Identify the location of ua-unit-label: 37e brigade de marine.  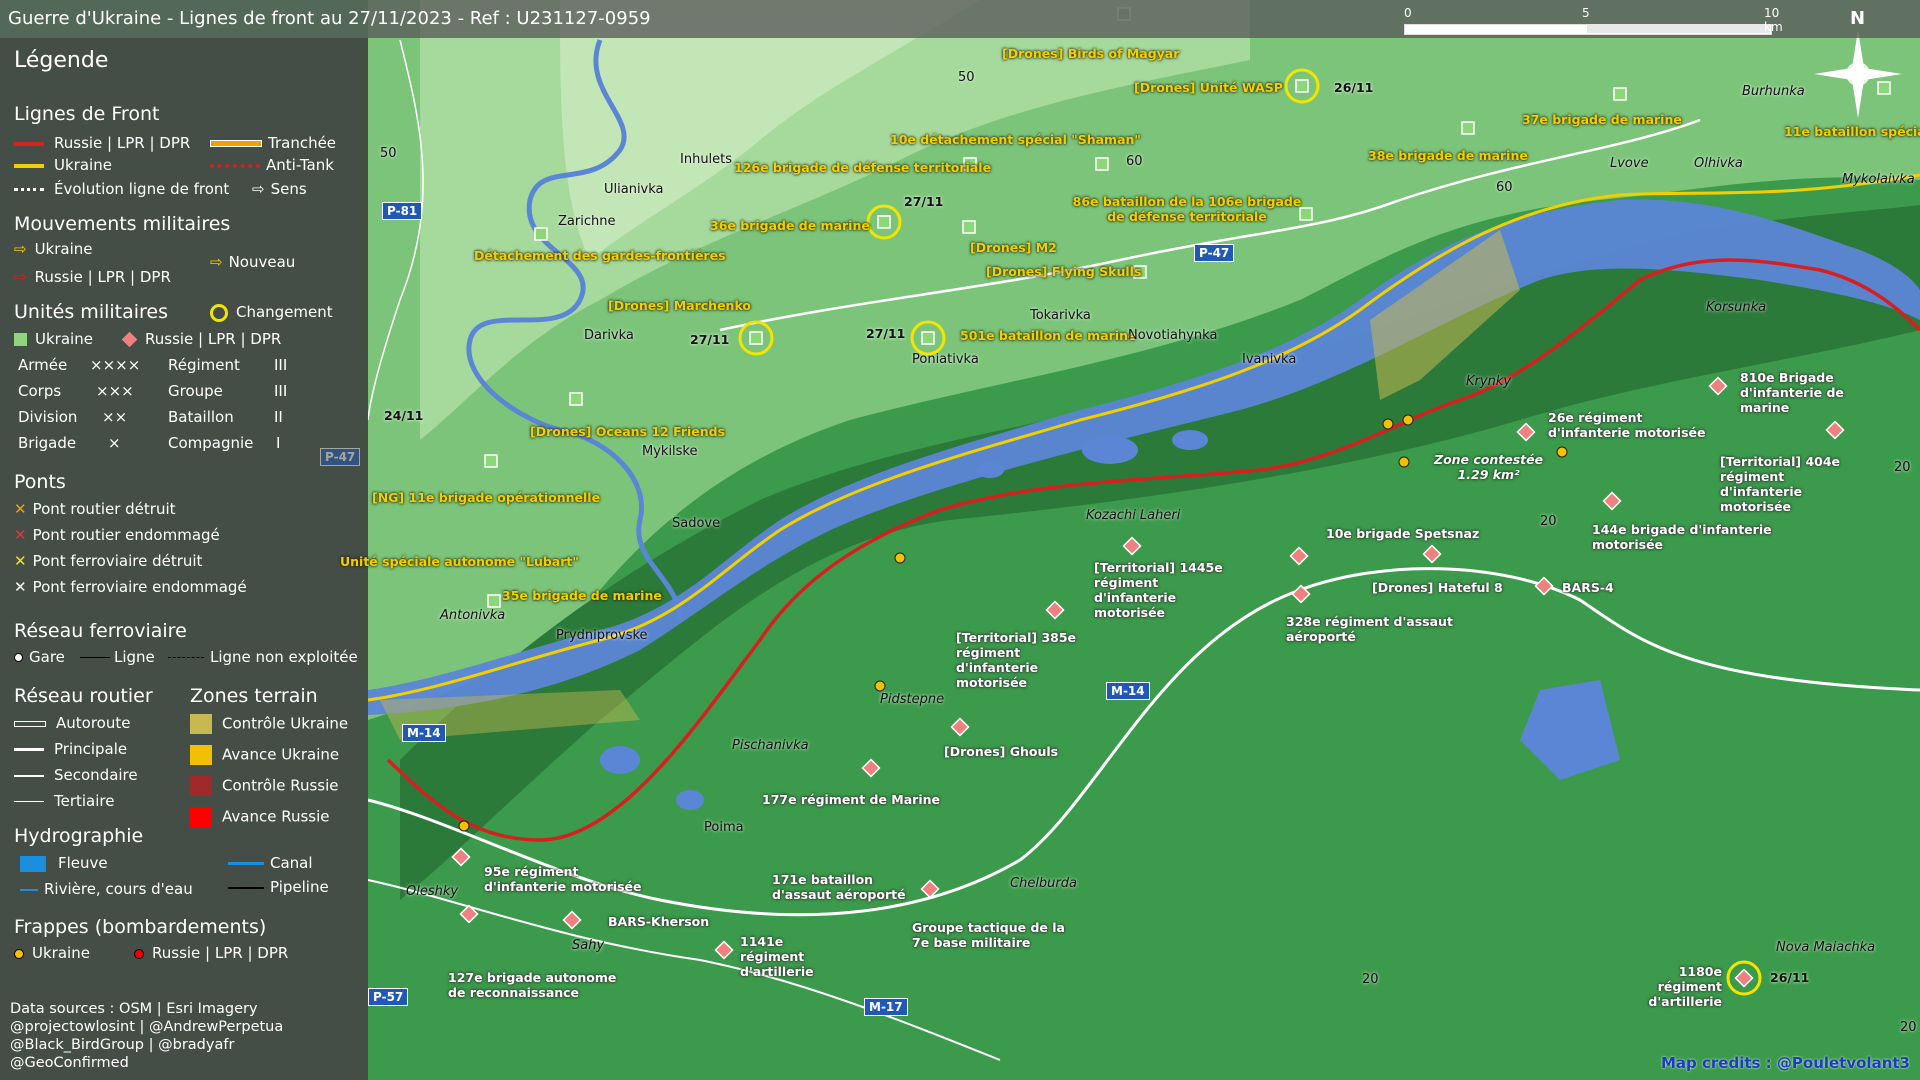
(1602, 119).